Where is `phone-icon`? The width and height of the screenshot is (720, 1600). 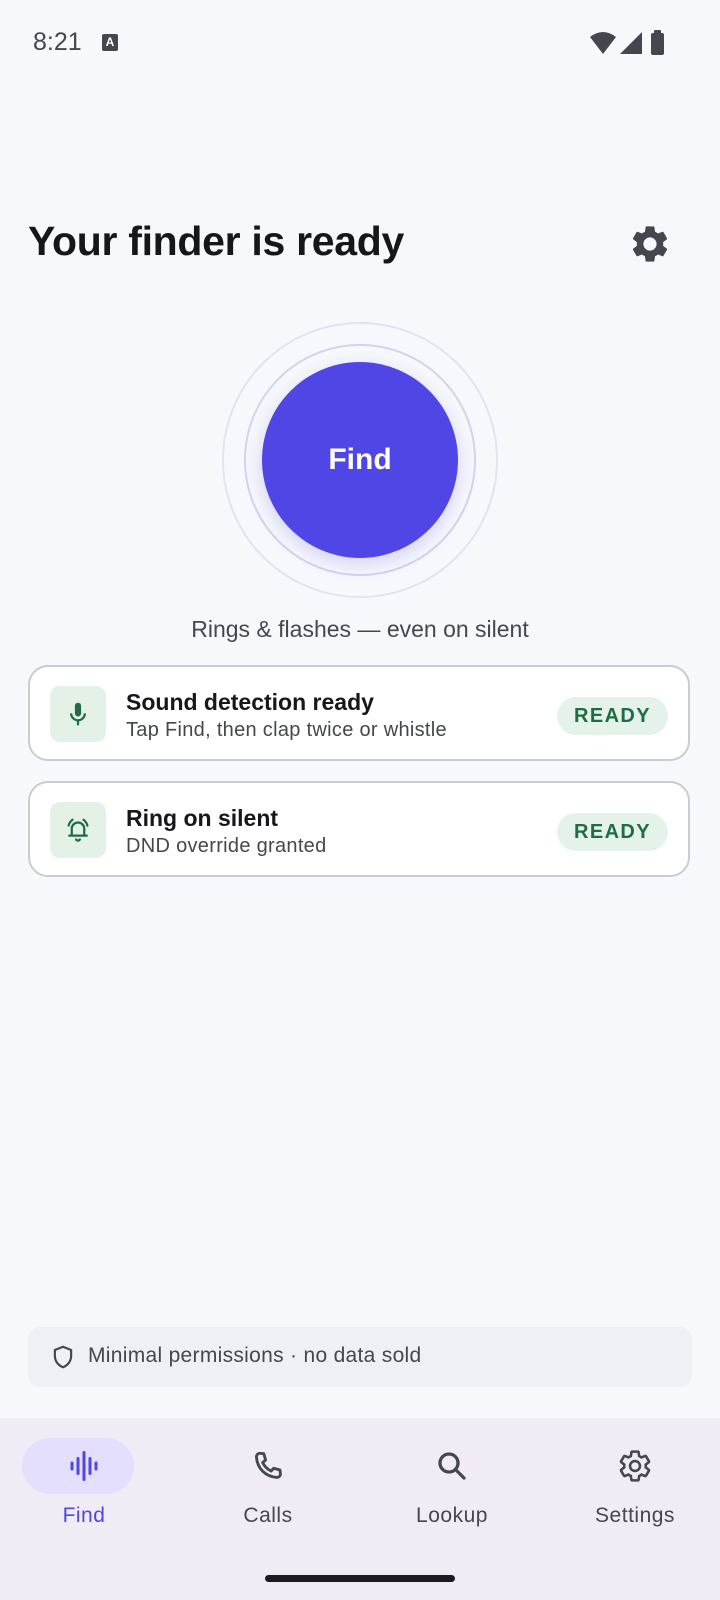
phone-icon is located at coordinates (268, 1465).